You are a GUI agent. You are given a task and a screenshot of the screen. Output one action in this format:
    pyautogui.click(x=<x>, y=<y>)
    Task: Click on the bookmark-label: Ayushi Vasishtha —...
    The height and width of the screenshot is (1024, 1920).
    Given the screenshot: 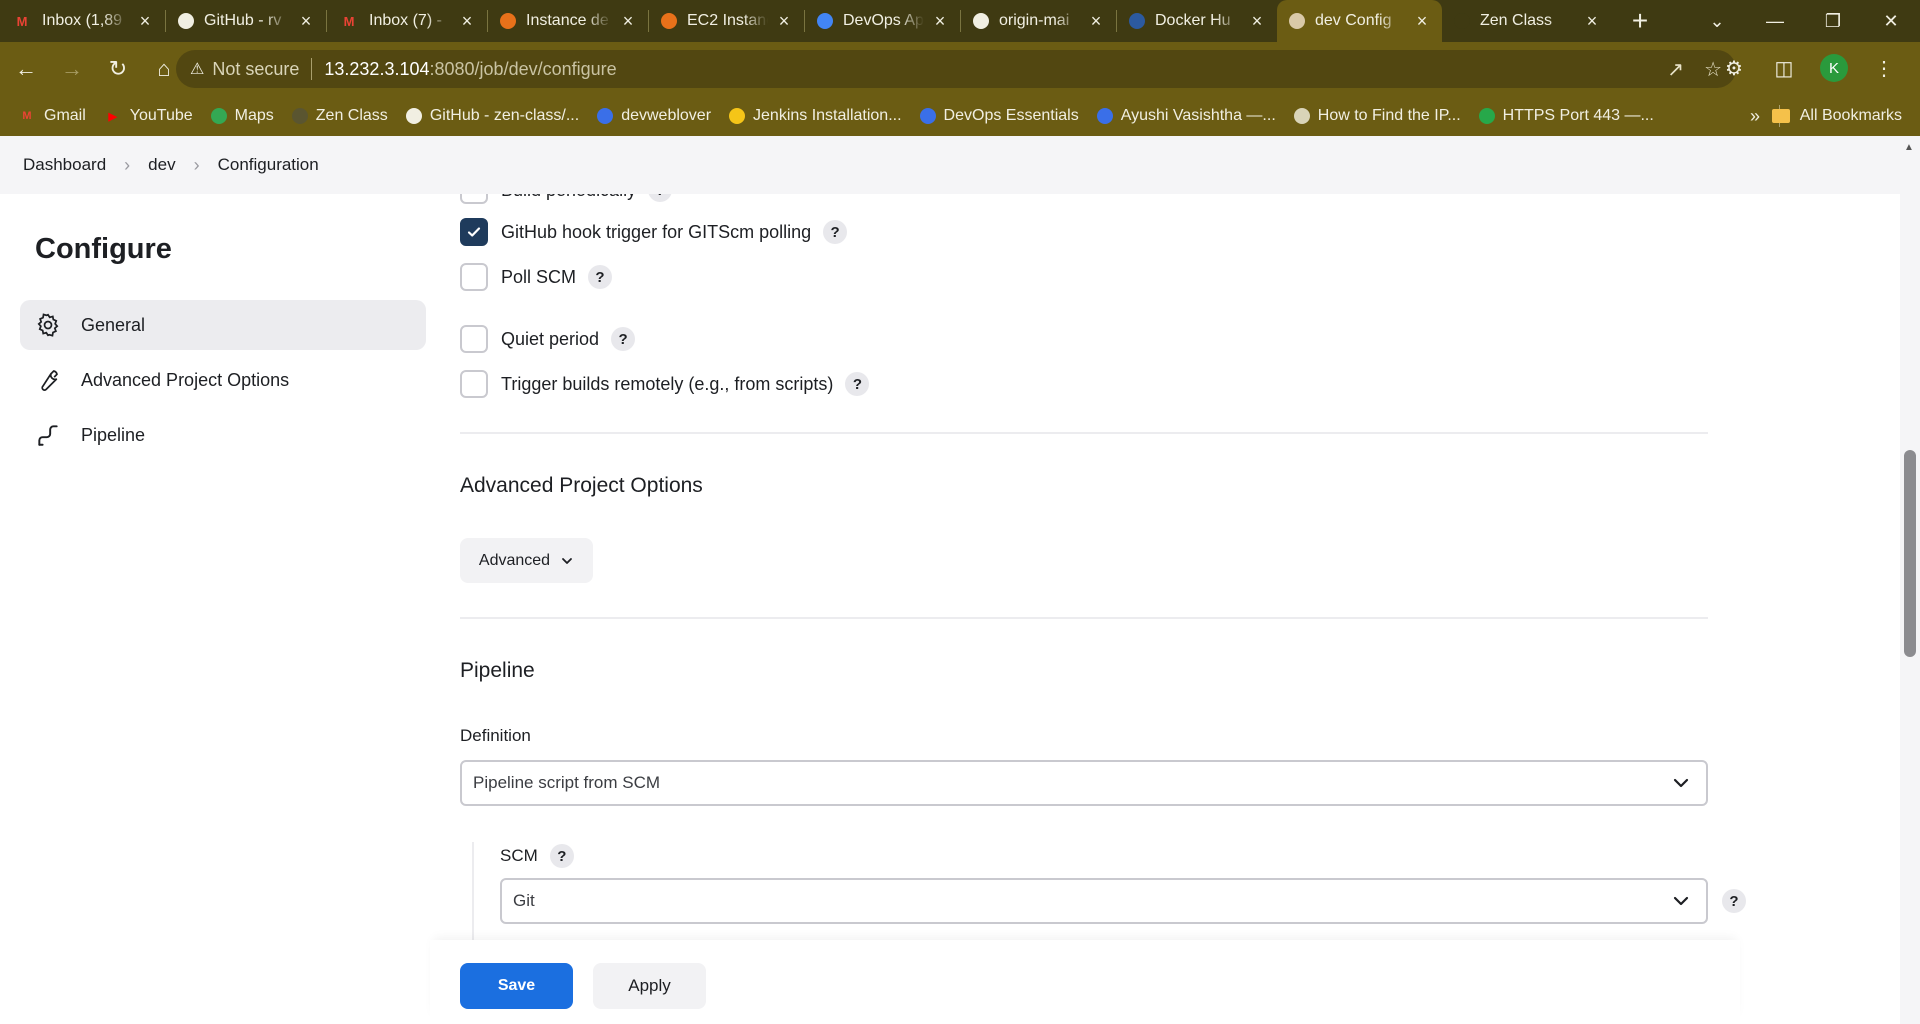 What is the action you would take?
    pyautogui.click(x=1198, y=116)
    